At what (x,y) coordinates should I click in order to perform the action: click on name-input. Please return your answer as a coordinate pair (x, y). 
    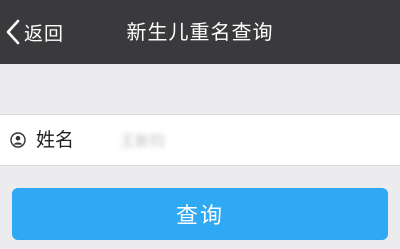
    Looking at the image, I should click on (250, 140).